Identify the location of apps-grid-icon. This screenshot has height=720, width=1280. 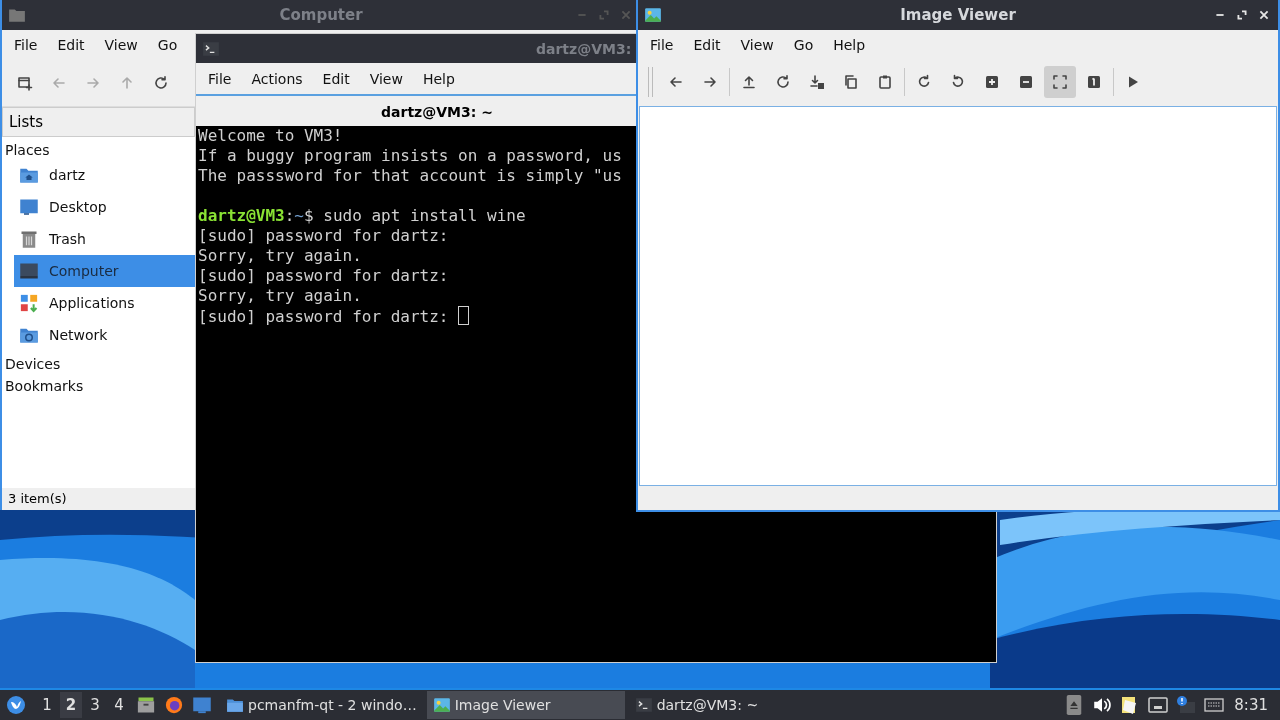
(29, 303).